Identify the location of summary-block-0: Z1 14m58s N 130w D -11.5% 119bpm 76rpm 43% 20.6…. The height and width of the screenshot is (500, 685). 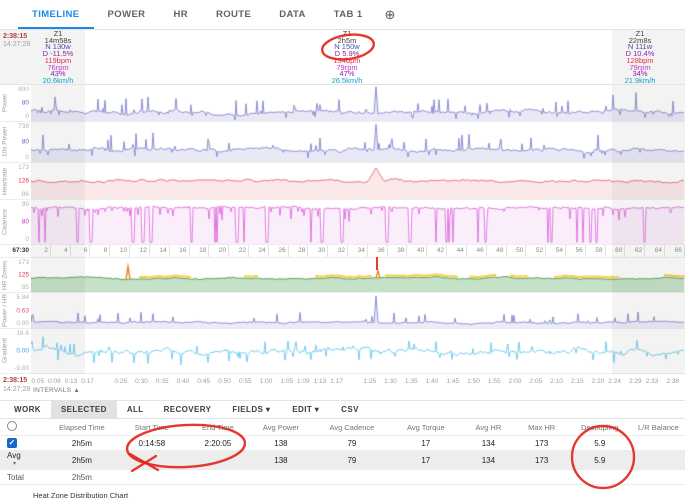
(58, 57).